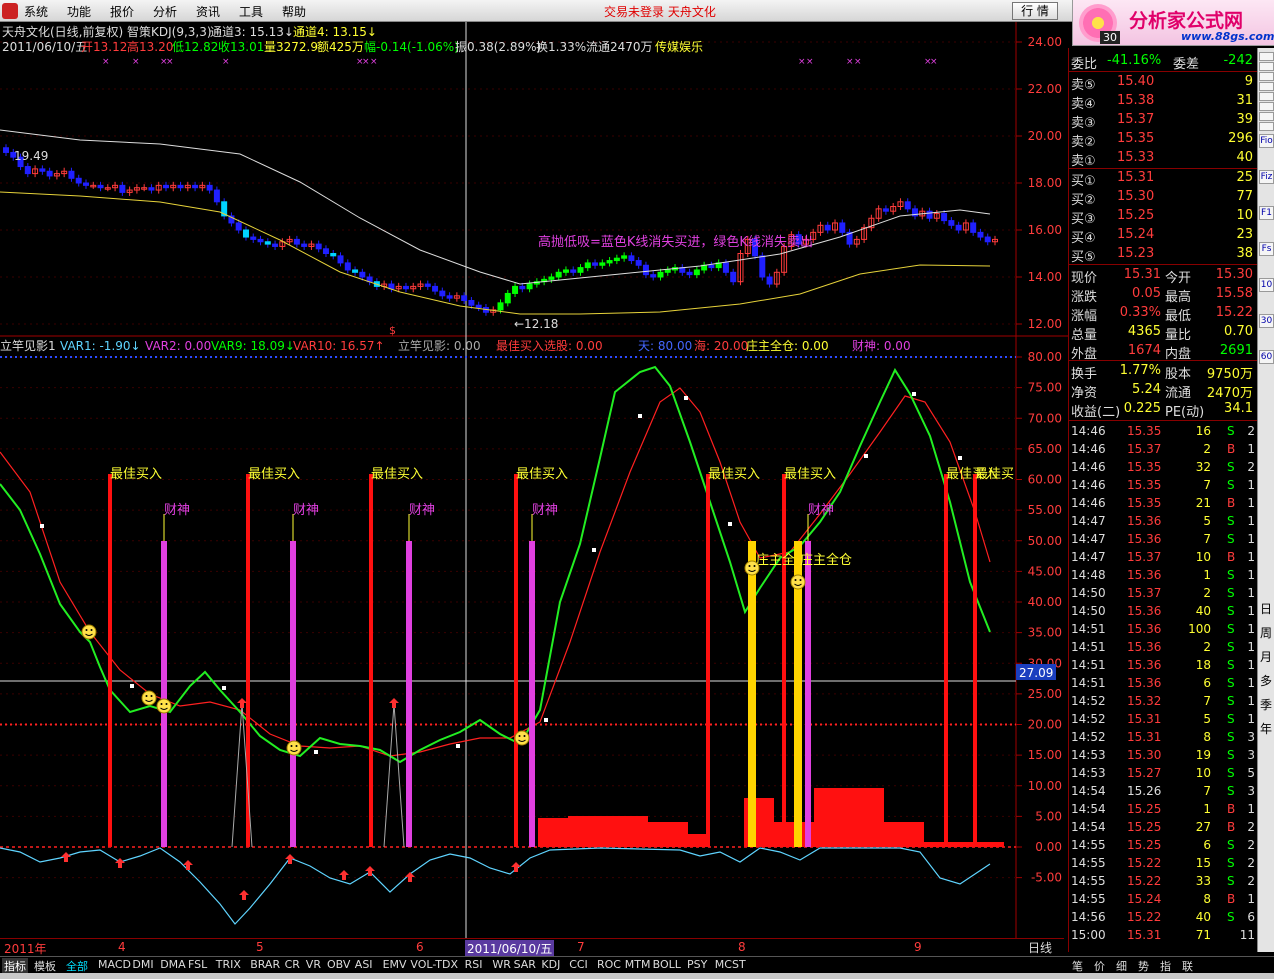 Image resolution: width=1274 pixels, height=979 pixels. What do you see at coordinates (1163, 612) in the screenshot?
I see `tick-row: 14:50 15.36 40 S 1` at bounding box center [1163, 612].